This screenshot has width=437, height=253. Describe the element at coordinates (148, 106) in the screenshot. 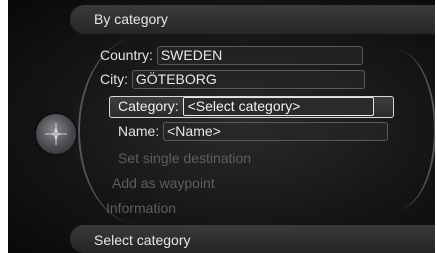

I see `category-label: Category:` at that location.